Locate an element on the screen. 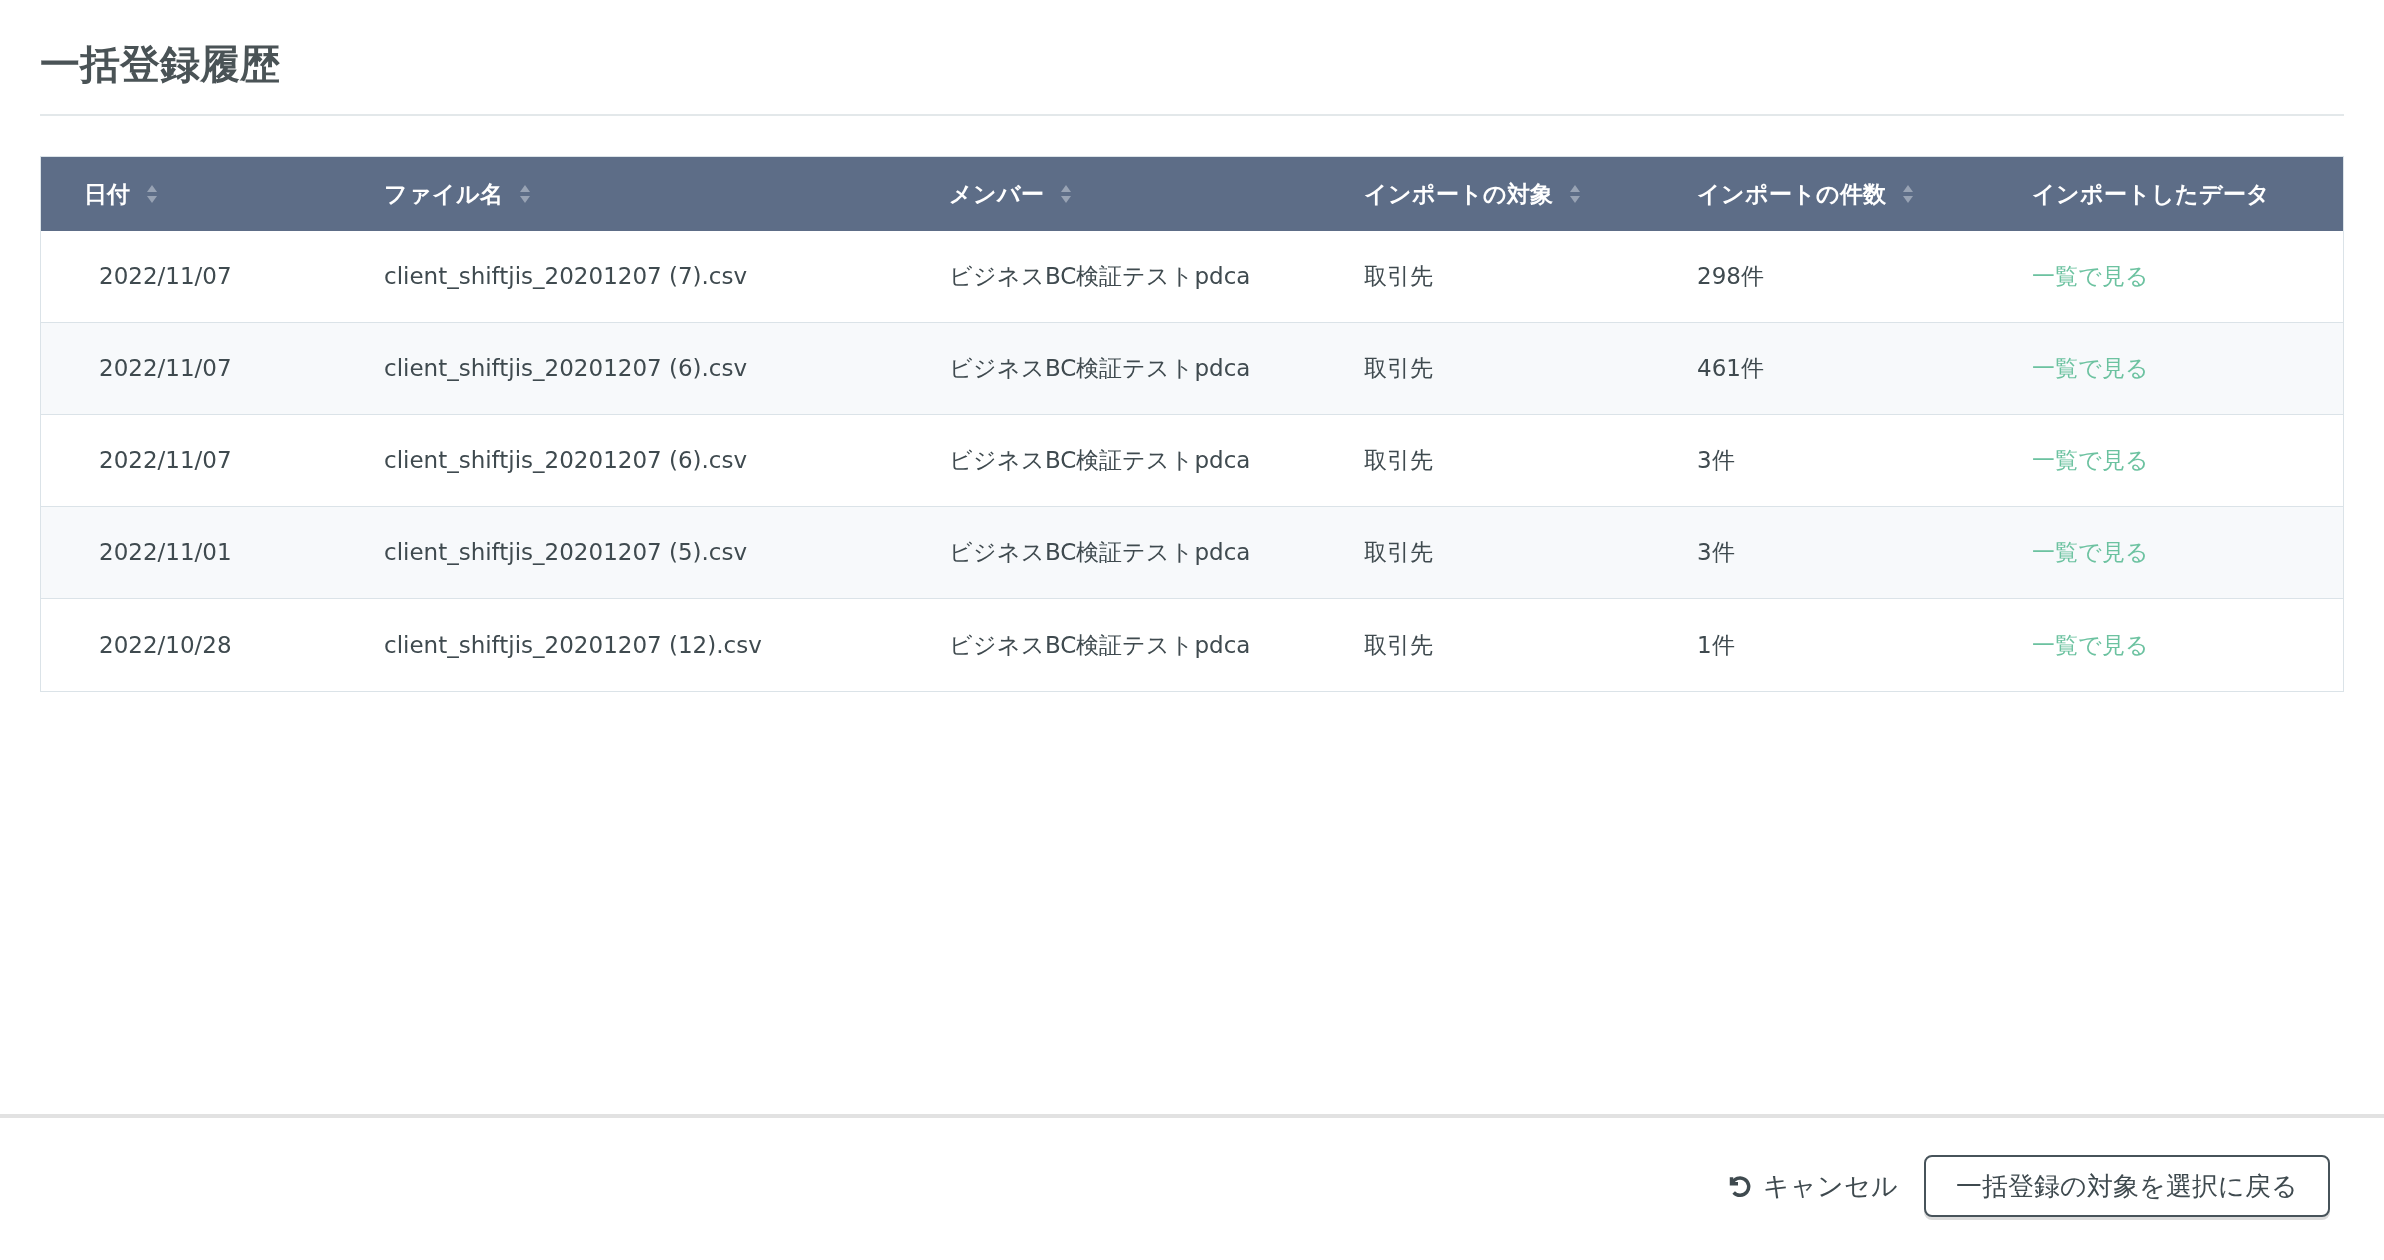  date-cell: 2022/11/01 is located at coordinates (165, 552).